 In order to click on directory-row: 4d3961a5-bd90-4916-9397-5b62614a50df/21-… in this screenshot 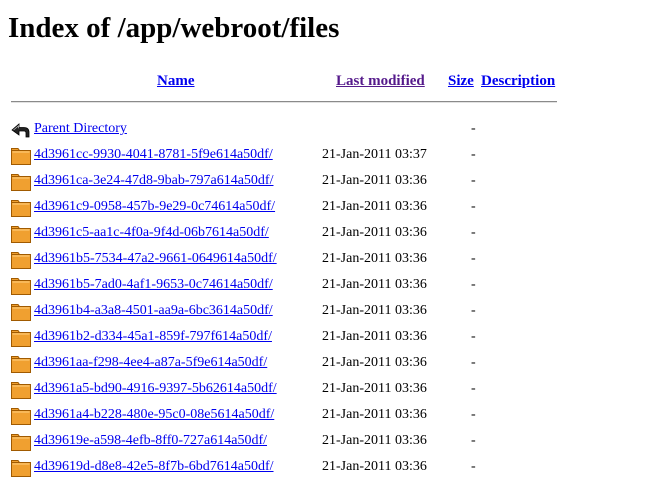, I will do `click(326, 389)`.